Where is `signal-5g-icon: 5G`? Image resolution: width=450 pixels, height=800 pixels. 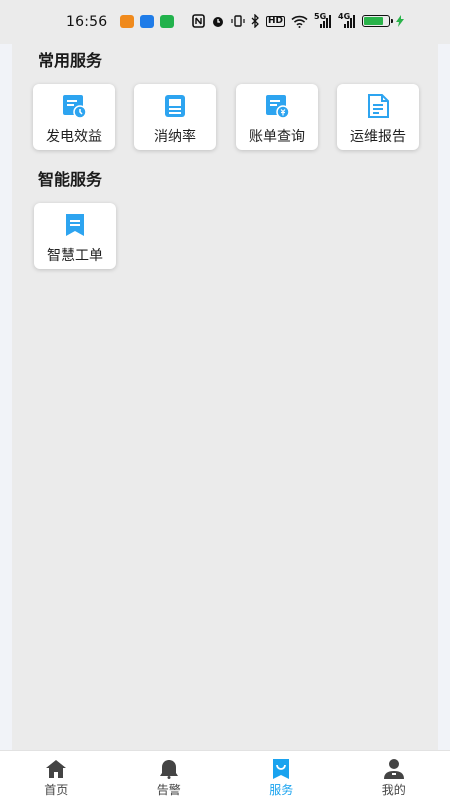
signal-5g-icon: 5G is located at coordinates (323, 20).